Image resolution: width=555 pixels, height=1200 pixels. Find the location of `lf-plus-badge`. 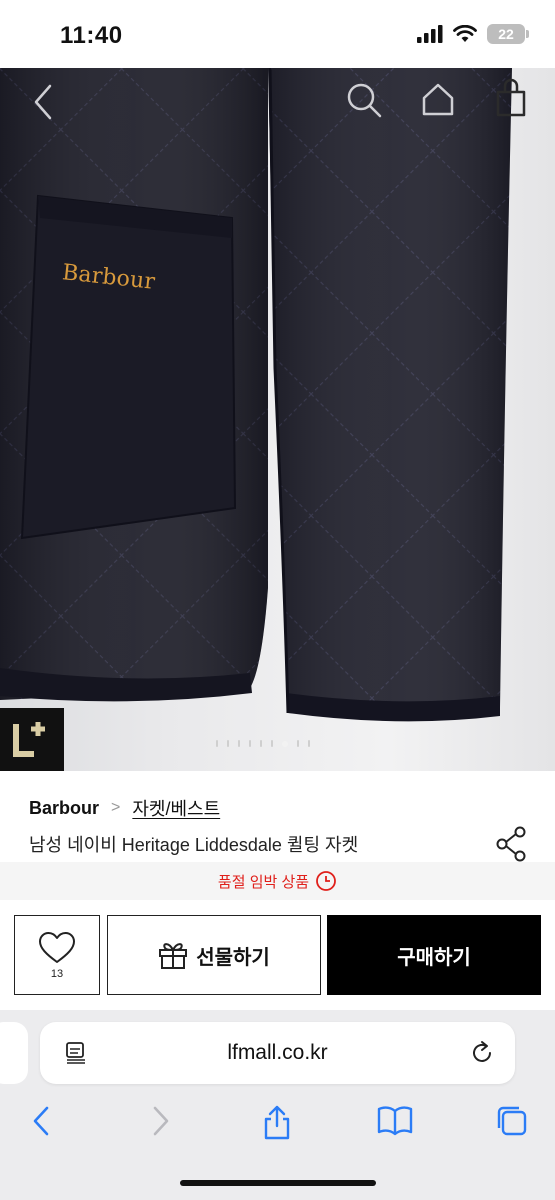

lf-plus-badge is located at coordinates (32, 739).